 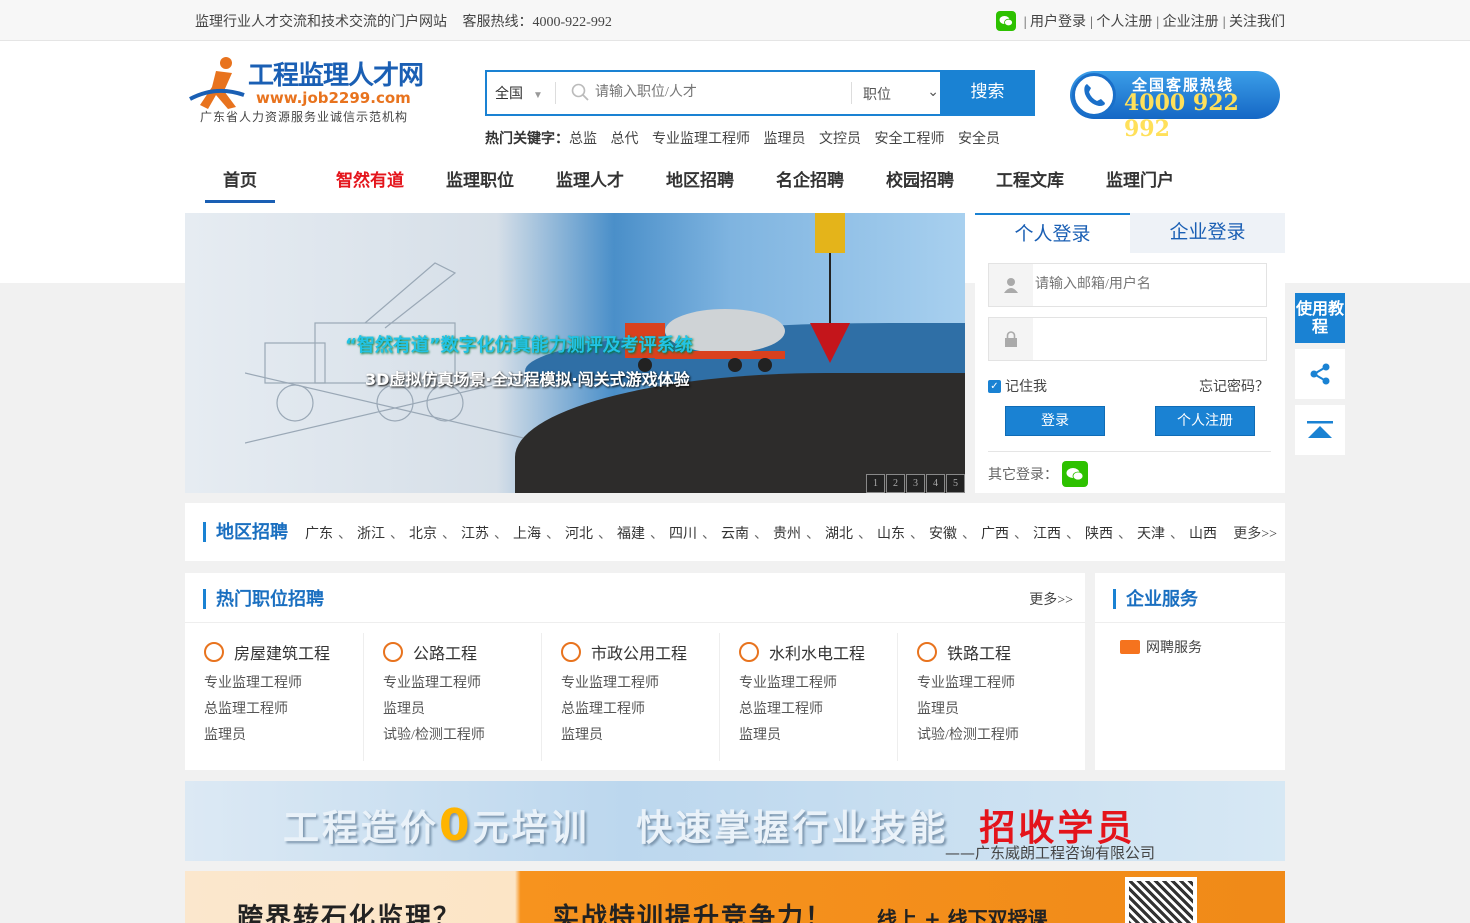 What do you see at coordinates (555, 93) in the screenshot?
I see `divider` at bounding box center [555, 93].